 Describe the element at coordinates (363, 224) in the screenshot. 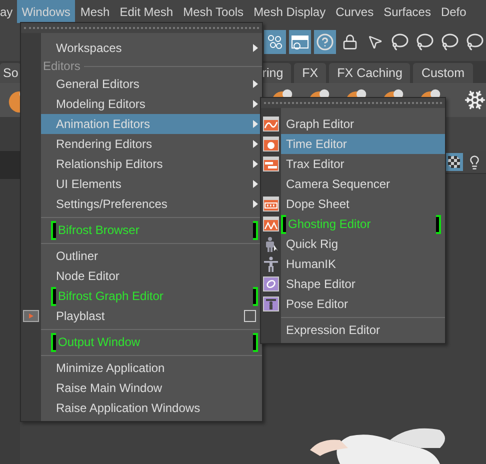

I see `menu-item: Ghosting Editor` at that location.